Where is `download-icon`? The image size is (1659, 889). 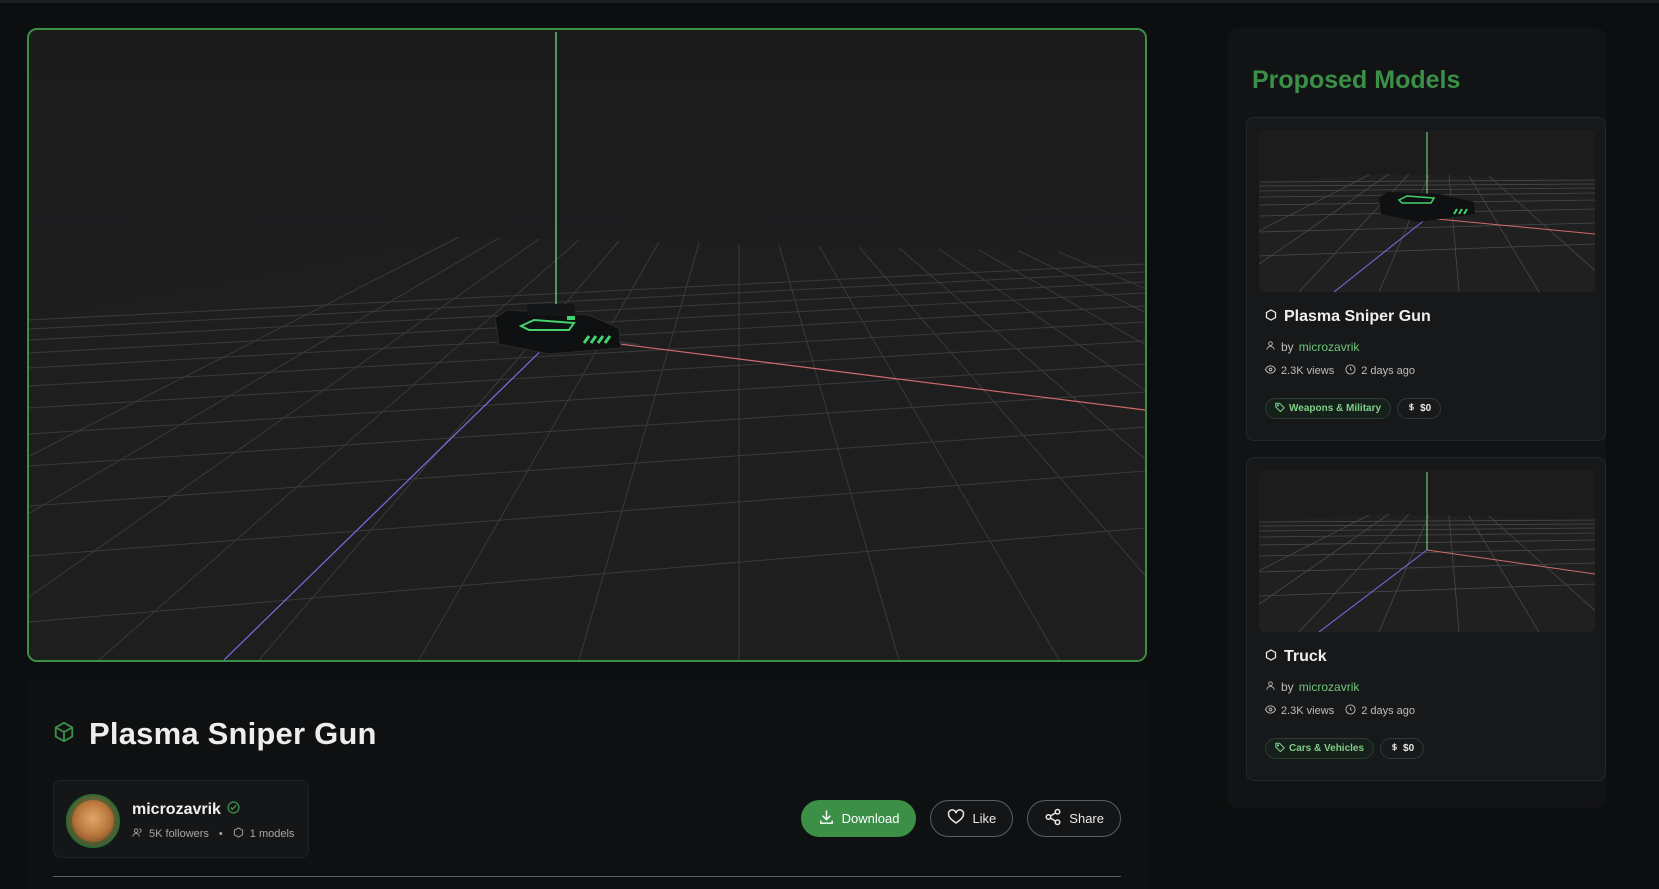 download-icon is located at coordinates (826, 819).